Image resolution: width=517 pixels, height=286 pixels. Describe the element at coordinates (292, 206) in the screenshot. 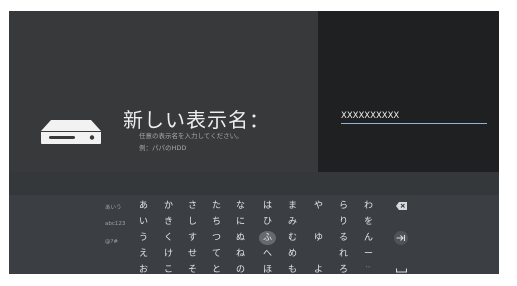

I see `key-0-6: ま` at that location.